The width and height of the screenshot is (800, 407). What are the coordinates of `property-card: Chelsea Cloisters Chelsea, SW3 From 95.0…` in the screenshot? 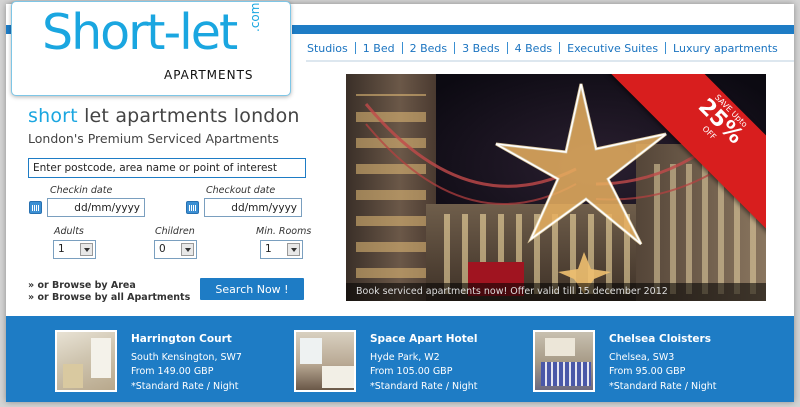 It's located at (625, 361).